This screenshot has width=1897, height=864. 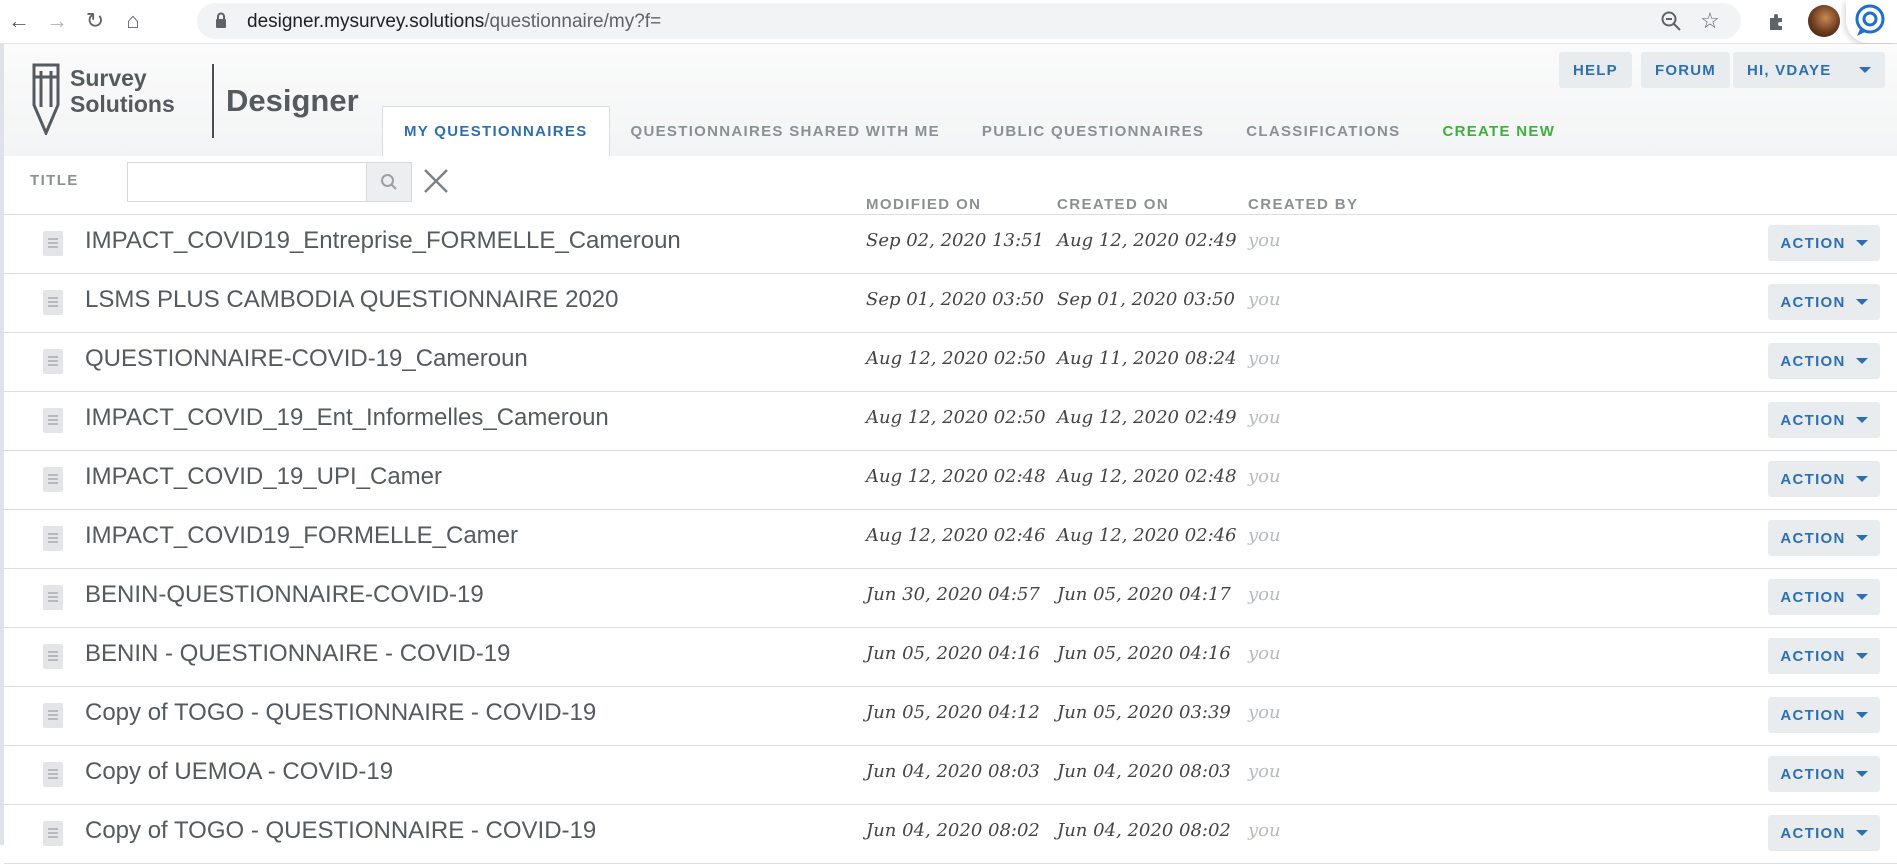 I want to click on tab-public-questionnaires: PUBLIC QUESTIONNAIRES, so click(x=1093, y=131).